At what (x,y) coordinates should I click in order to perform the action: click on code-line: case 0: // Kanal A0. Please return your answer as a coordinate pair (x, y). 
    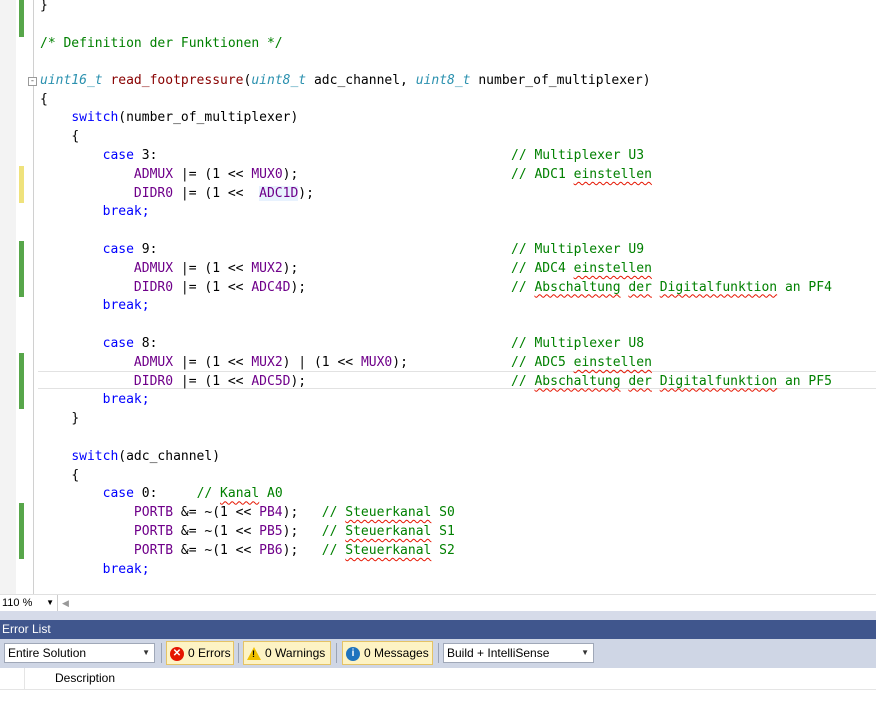
    Looking at the image, I should click on (161, 494).